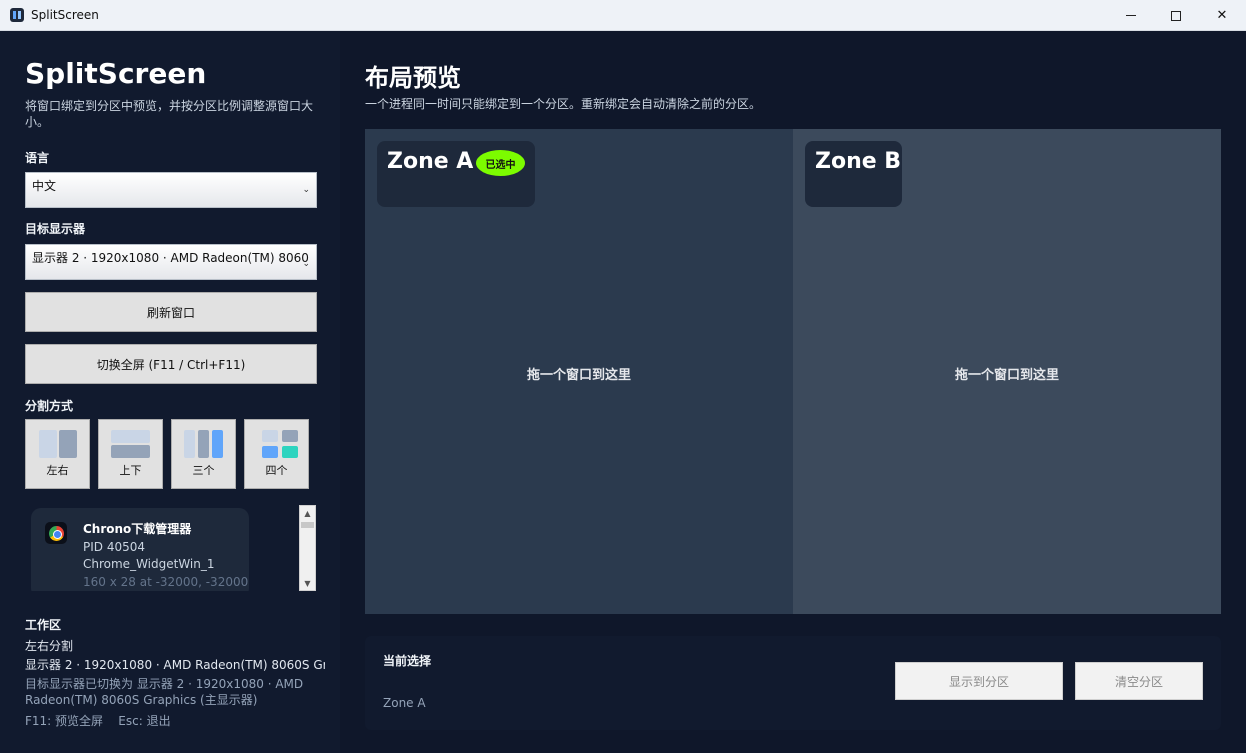  What do you see at coordinates (49, 406) in the screenshot?
I see `split-mode-label: 分割方式` at bounding box center [49, 406].